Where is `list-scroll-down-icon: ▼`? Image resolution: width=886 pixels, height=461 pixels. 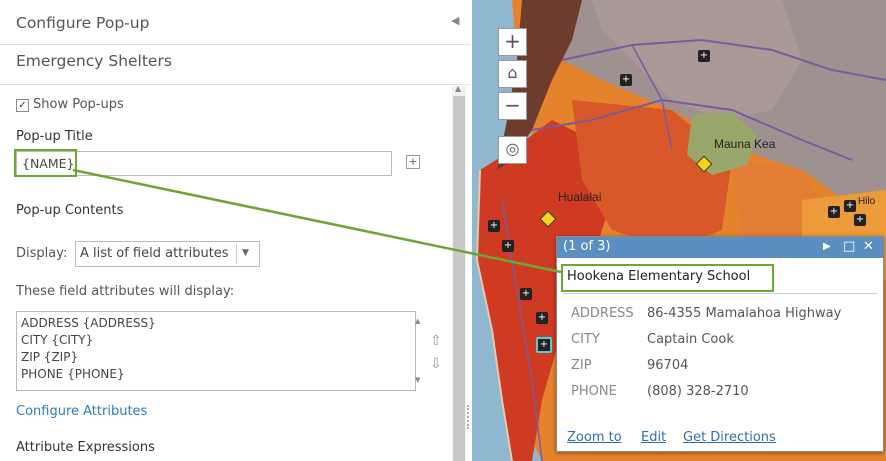
list-scroll-down-icon: ▼ is located at coordinates (417, 380).